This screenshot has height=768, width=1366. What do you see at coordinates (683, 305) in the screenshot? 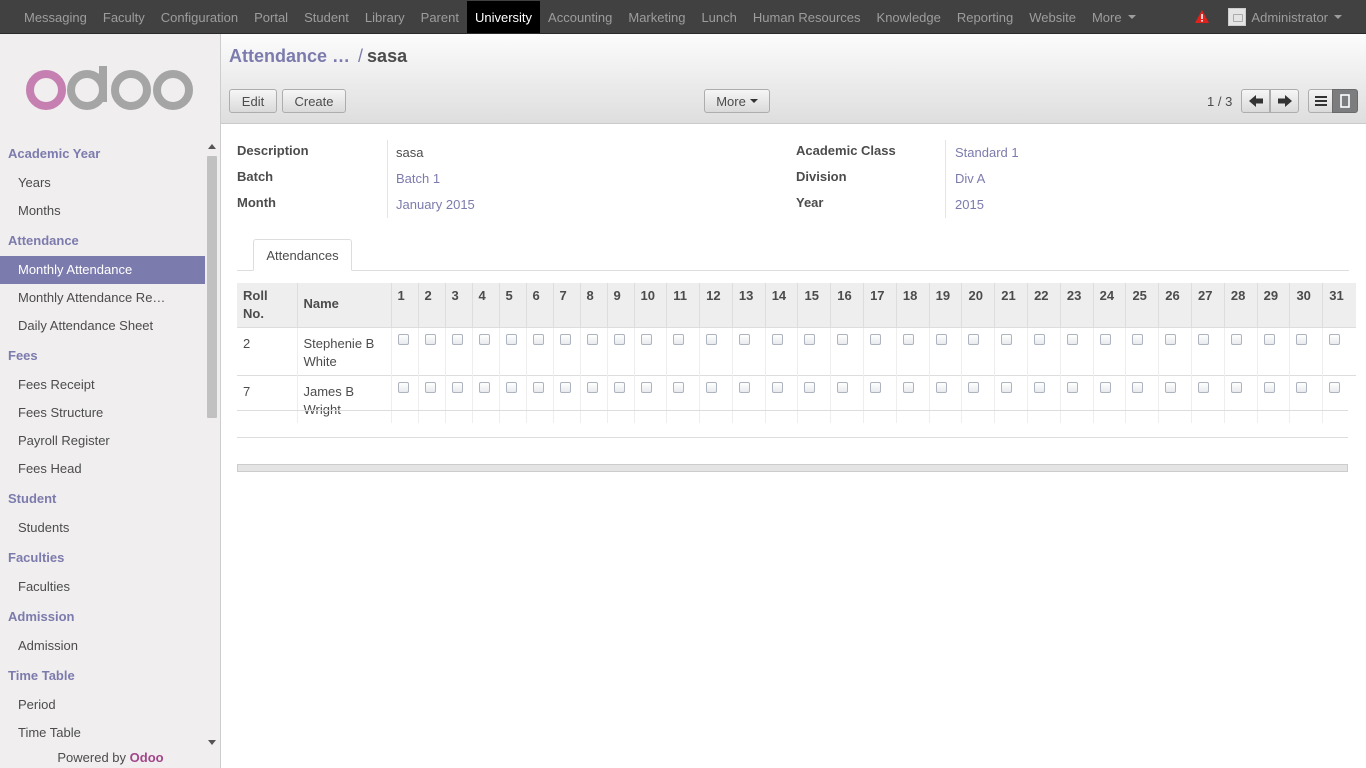
I see `column-header-day: 11` at bounding box center [683, 305].